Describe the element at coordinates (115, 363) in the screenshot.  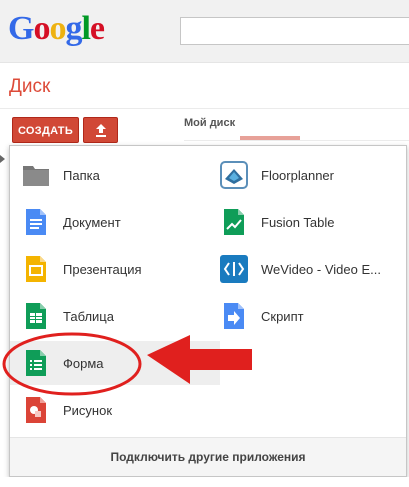
I see `menu-item-form: Форма` at that location.